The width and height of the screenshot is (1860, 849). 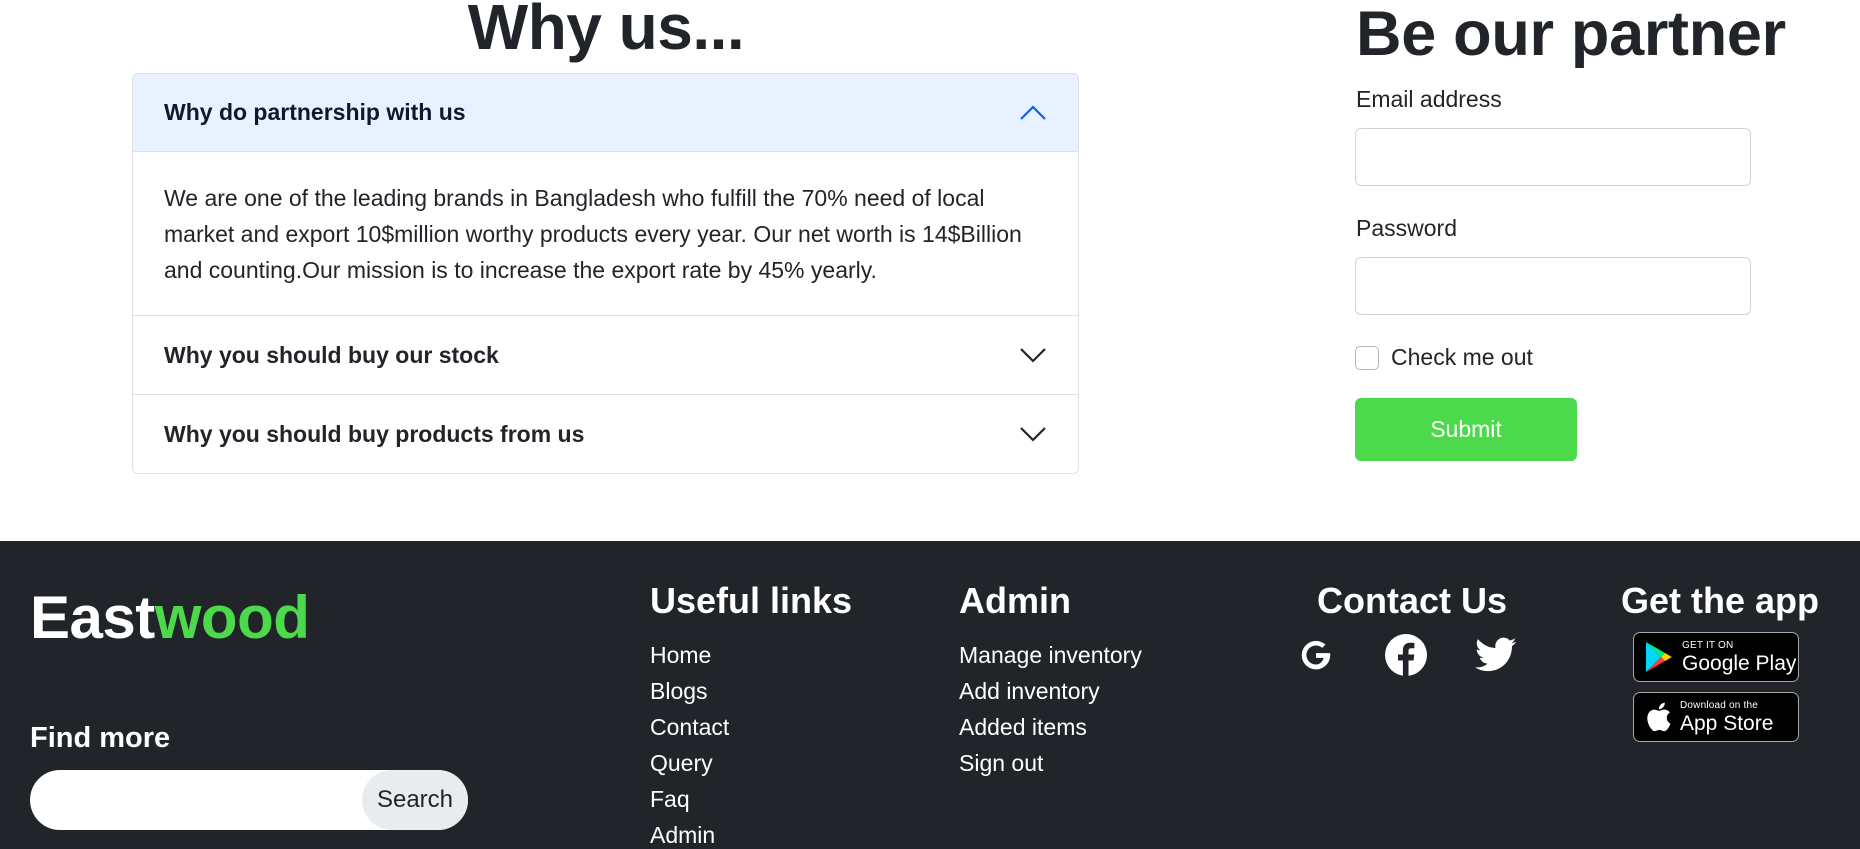 What do you see at coordinates (1719, 705) in the screenshot?
I see `app-store-small-text: Download on the` at bounding box center [1719, 705].